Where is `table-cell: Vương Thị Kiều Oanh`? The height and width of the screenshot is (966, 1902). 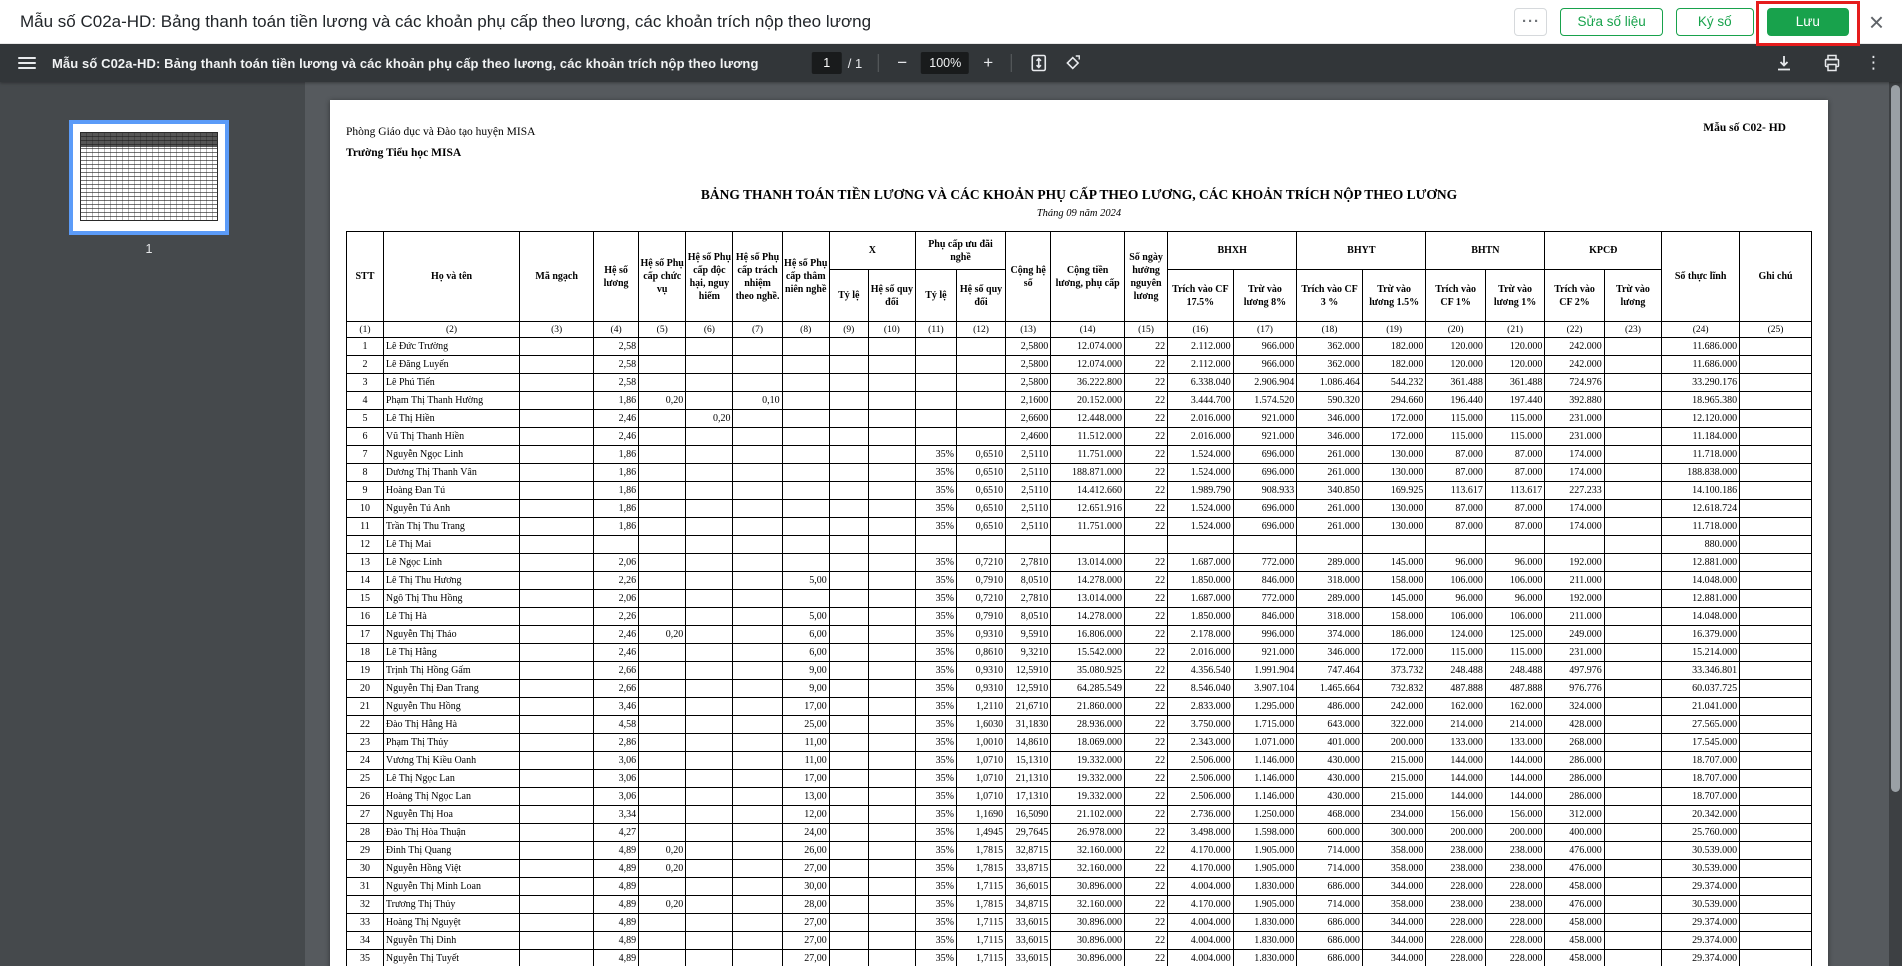
table-cell: Vương Thị Kiều Oanh is located at coordinates (451, 761).